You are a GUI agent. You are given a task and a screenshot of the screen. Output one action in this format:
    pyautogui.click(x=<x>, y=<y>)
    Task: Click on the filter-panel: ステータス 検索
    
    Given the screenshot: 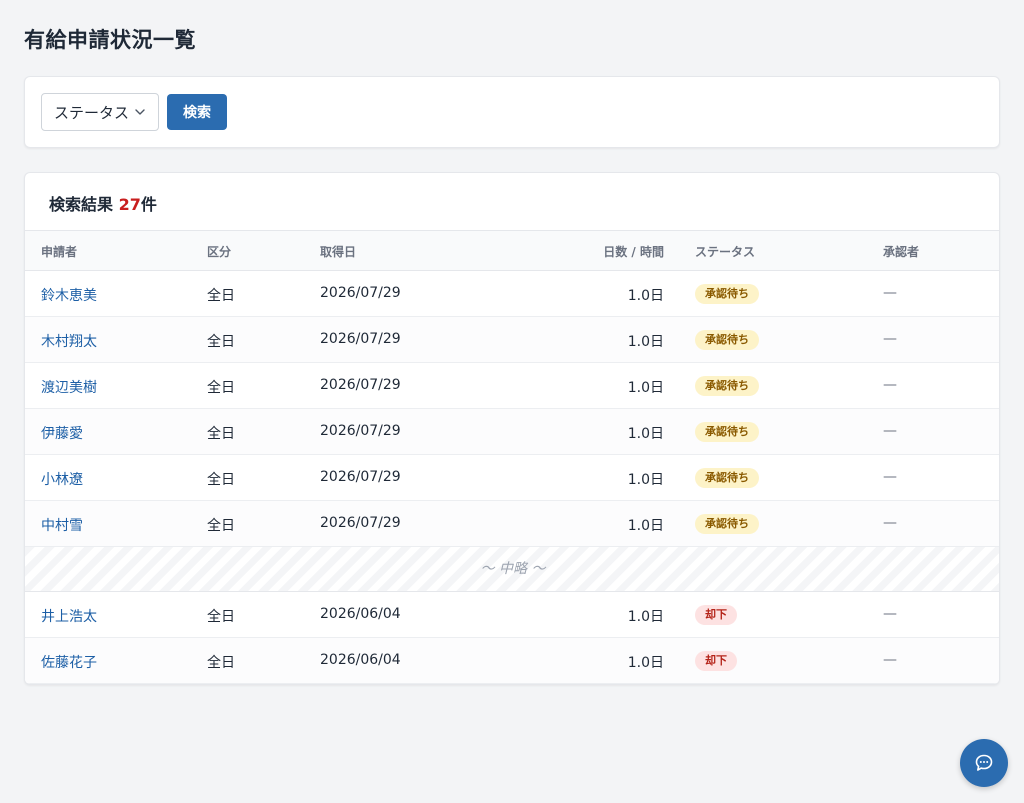 What is the action you would take?
    pyautogui.click(x=512, y=112)
    